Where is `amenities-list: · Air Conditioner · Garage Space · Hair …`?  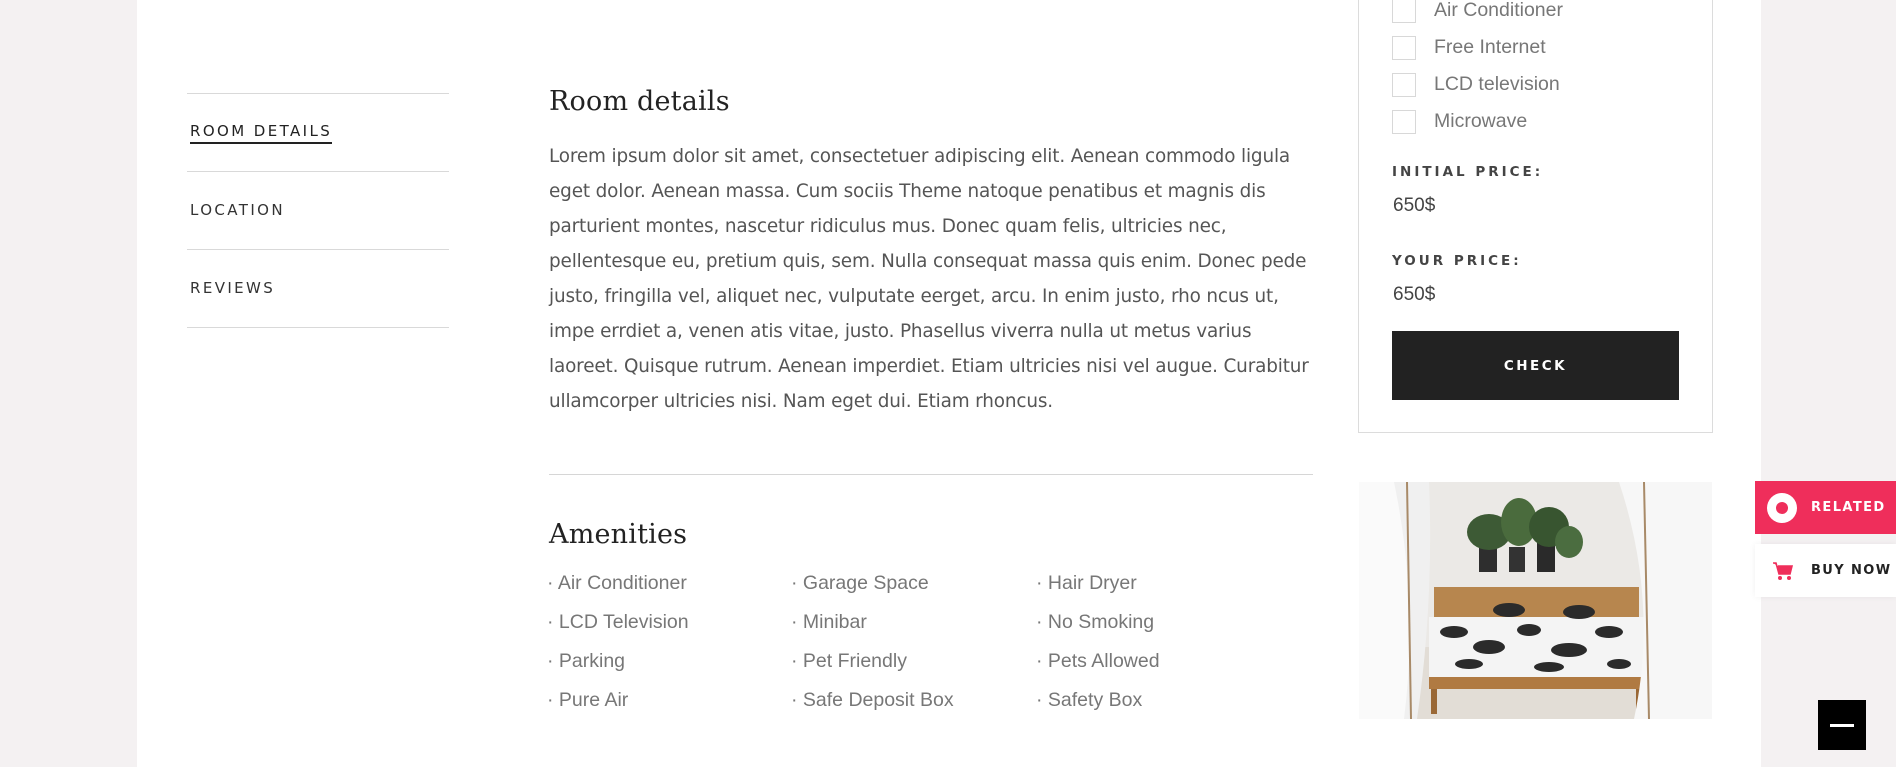
amenities-list: · Air Conditioner · Garage Space · Hair … is located at coordinates (917, 650).